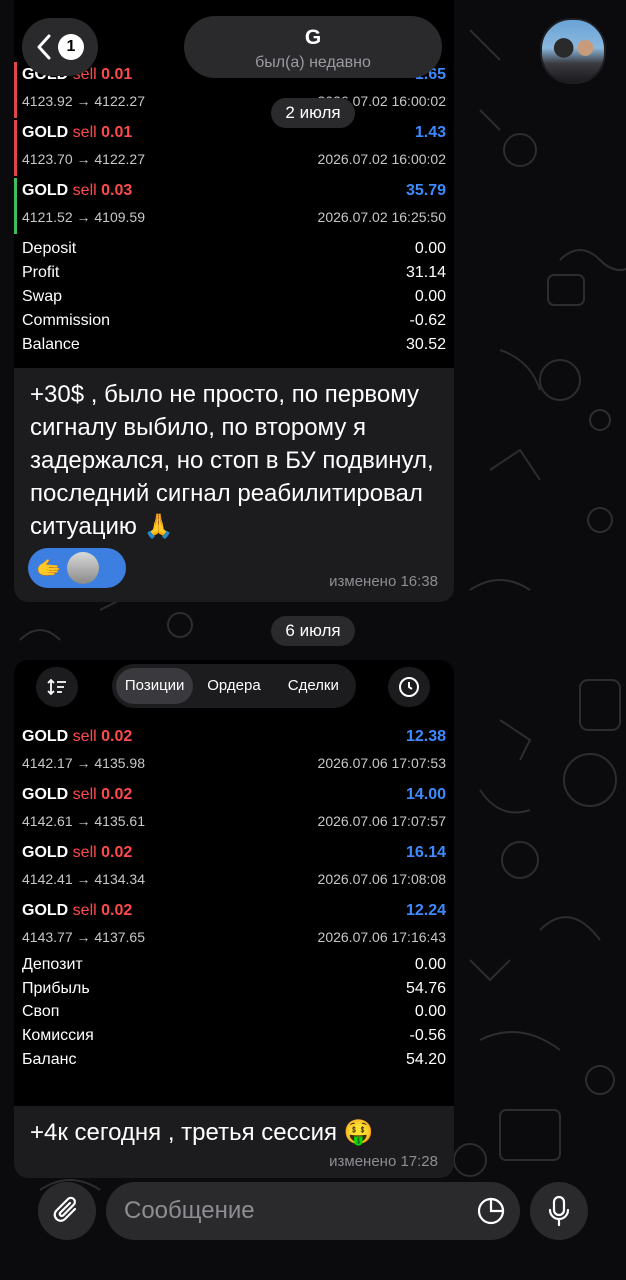  I want to click on trade-symbol: GOLD sell 0.03, so click(77, 190).